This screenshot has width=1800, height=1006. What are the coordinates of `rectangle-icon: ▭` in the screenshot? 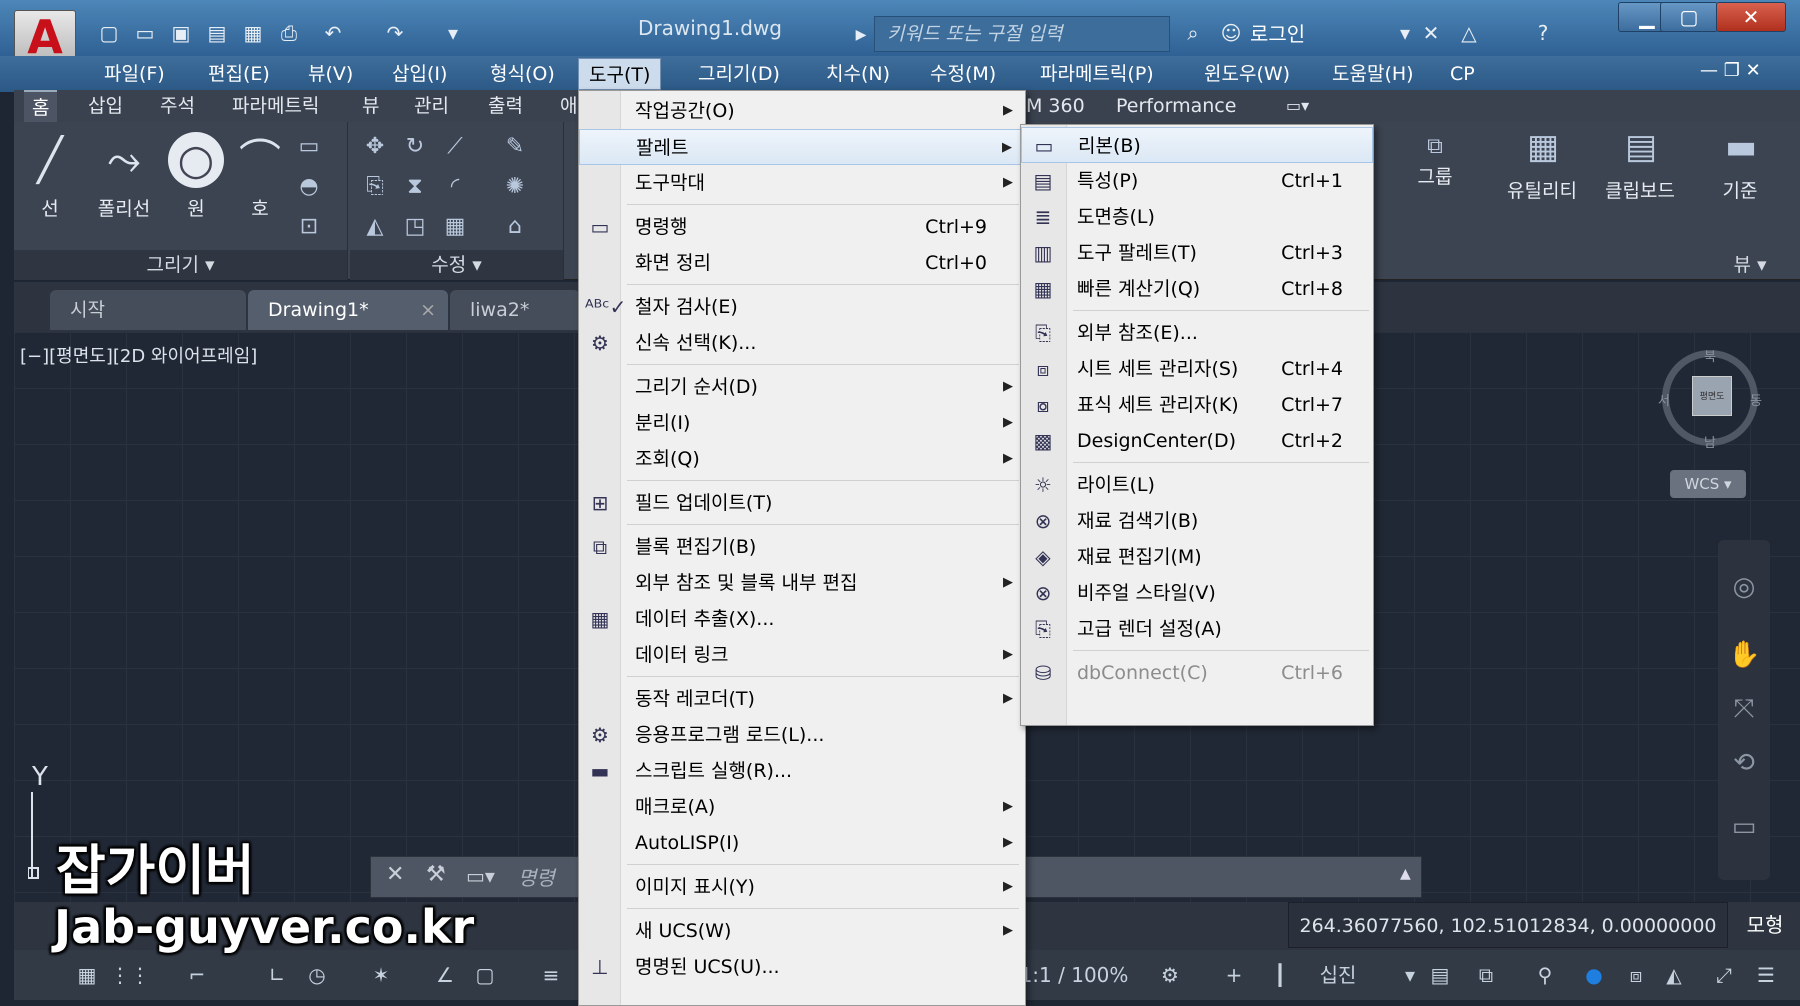 It's located at (309, 147).